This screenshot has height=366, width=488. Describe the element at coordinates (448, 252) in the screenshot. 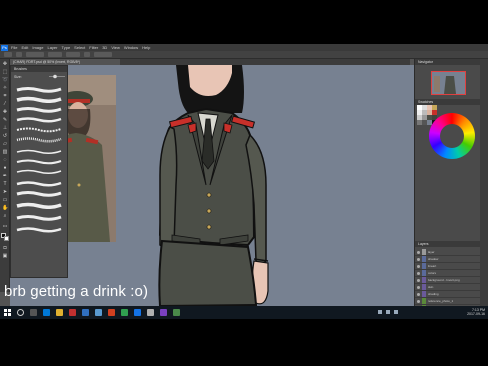

I see `layer-row: layer` at that location.